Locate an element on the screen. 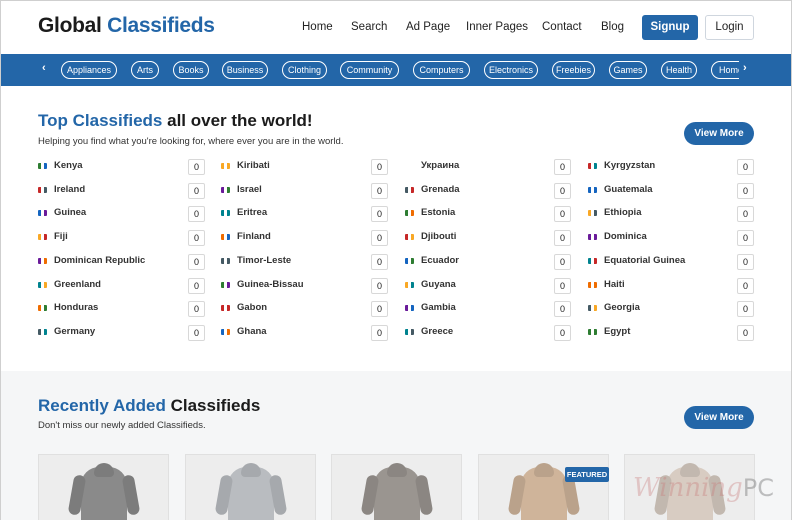  country-name: Honduras is located at coordinates (76, 307).